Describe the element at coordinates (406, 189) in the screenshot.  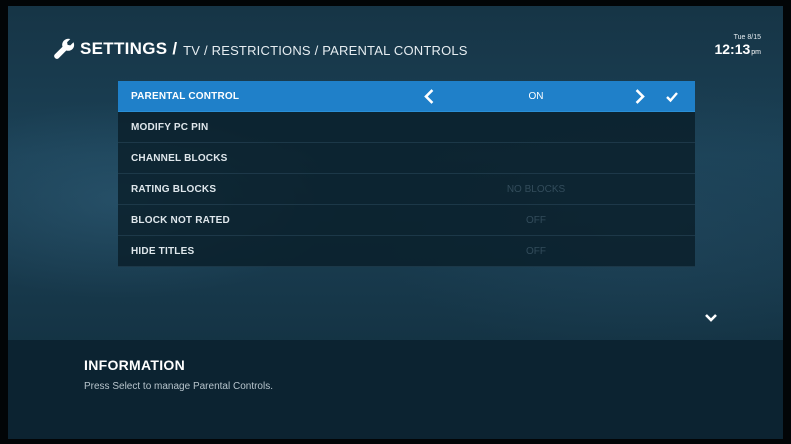
I see `menu-item-rating-blocks: RATING BLOCKS NO BLOCKS` at that location.